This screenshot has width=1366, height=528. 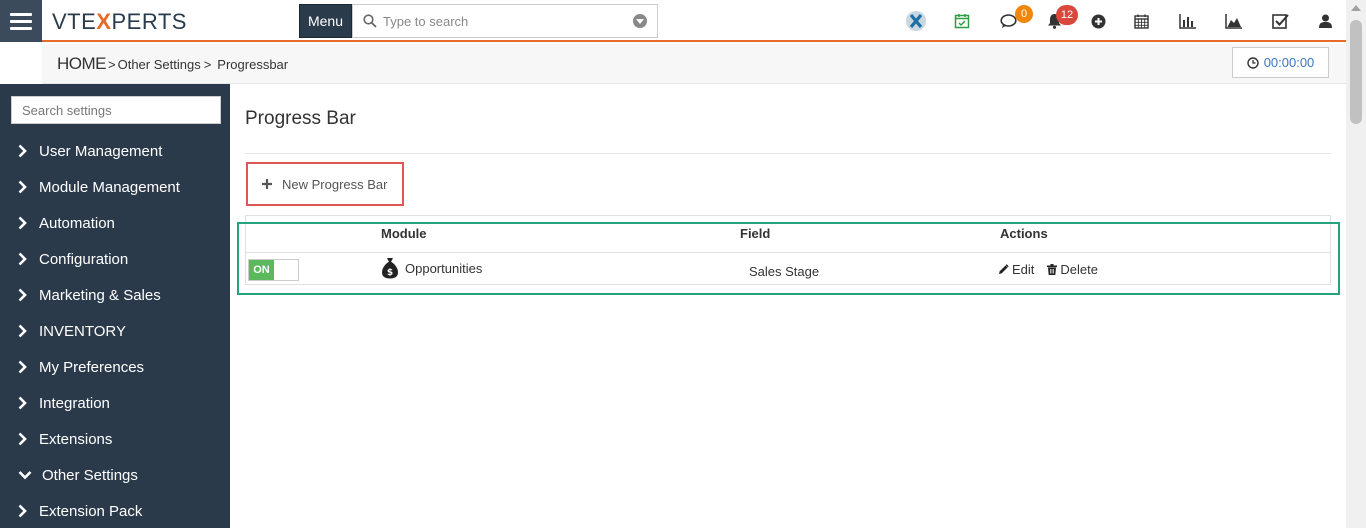 I want to click on bar-chart-icon, so click(x=1187, y=21).